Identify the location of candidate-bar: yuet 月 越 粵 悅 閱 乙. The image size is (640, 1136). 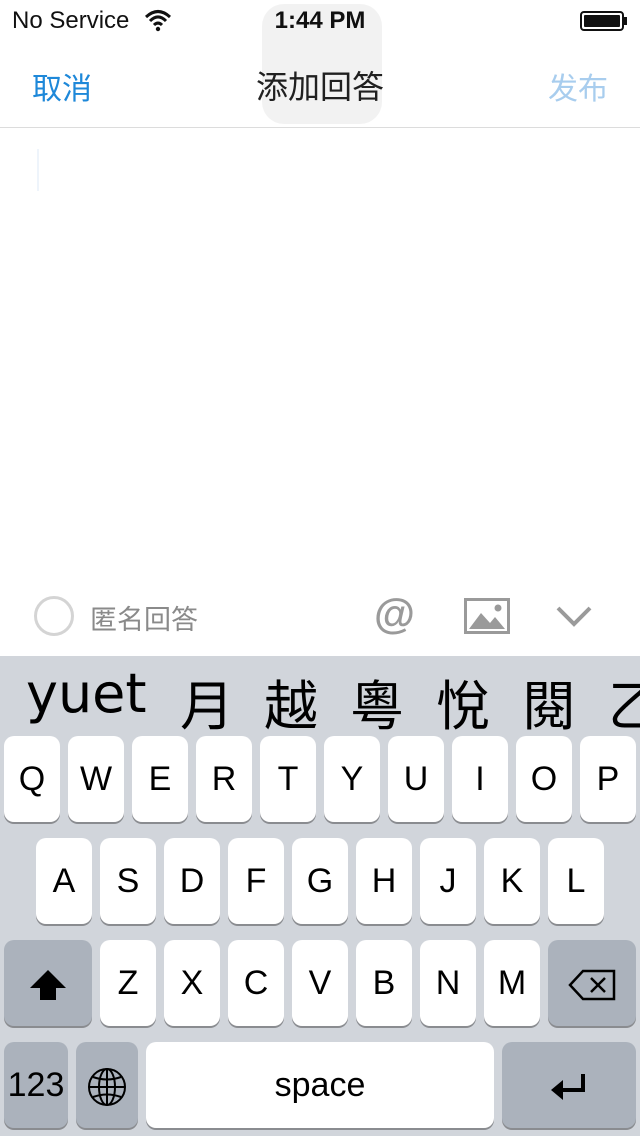
(320, 695).